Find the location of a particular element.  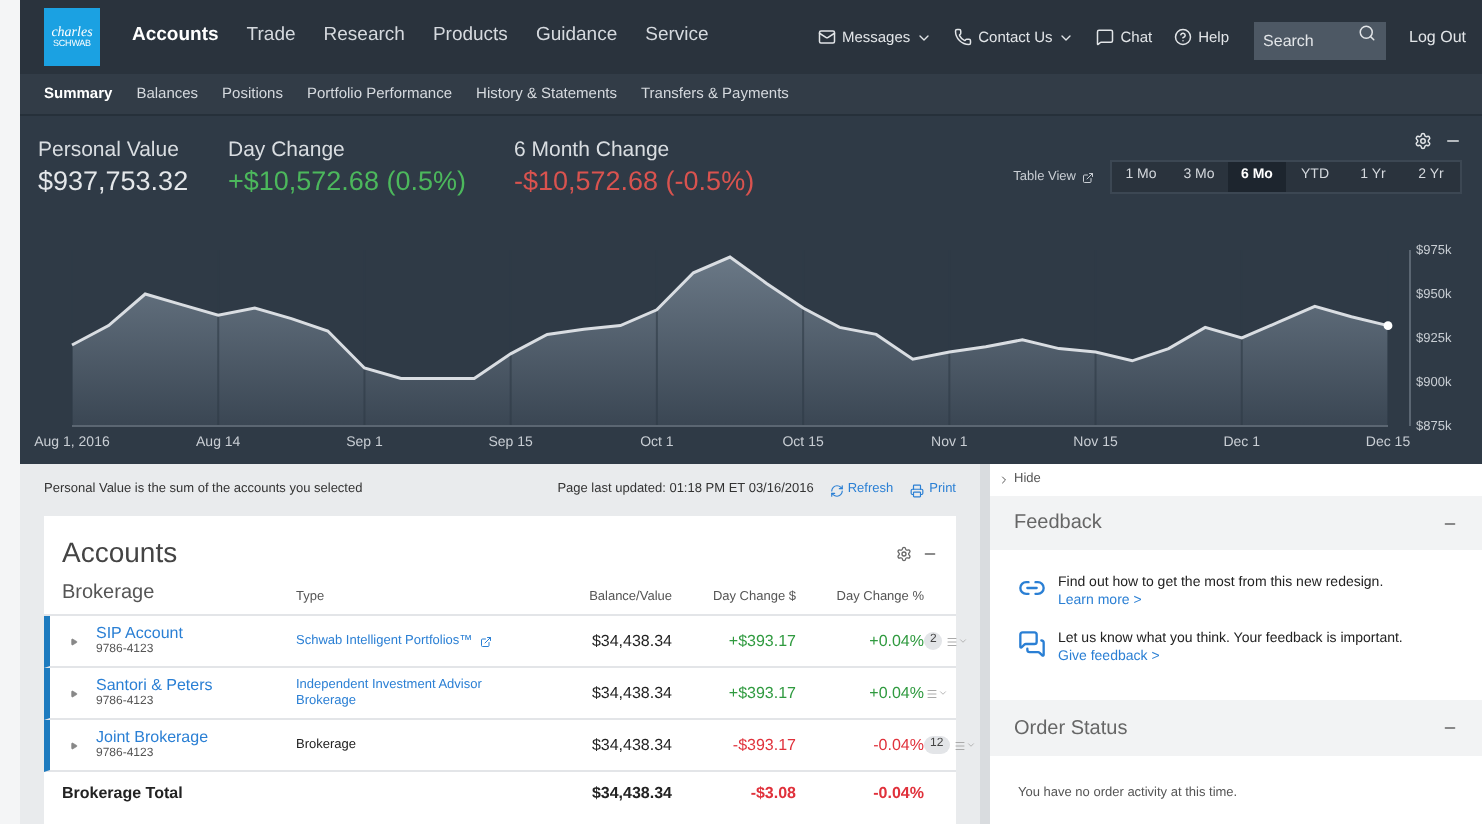

nav-tab: Guidance is located at coordinates (576, 37).